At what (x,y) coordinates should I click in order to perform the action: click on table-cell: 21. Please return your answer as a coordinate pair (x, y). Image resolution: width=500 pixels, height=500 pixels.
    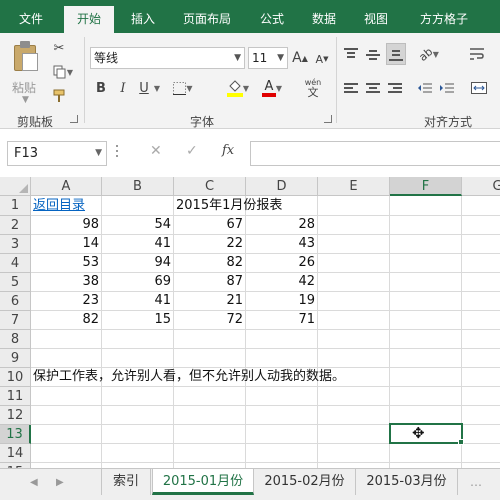
    Looking at the image, I should click on (210, 300).